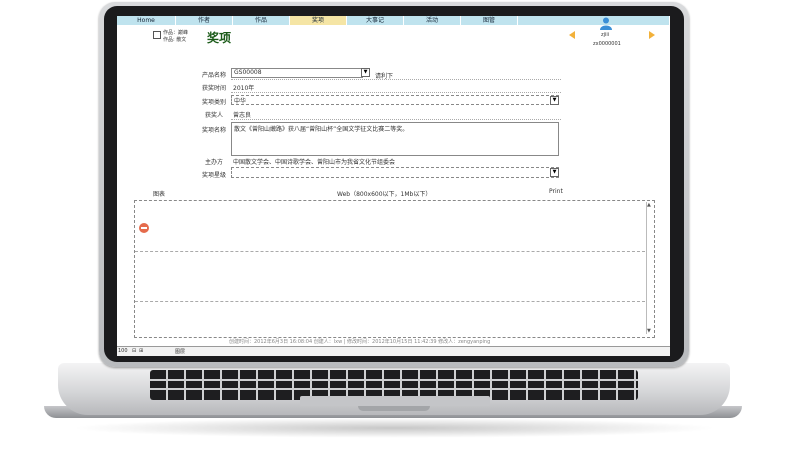 The image size is (787, 462). Describe the element at coordinates (314, 161) in the screenshot. I see `organizer-value: 中国散文学会、中国诗歌学会、曾阳山市为我省文化节组委会` at that location.